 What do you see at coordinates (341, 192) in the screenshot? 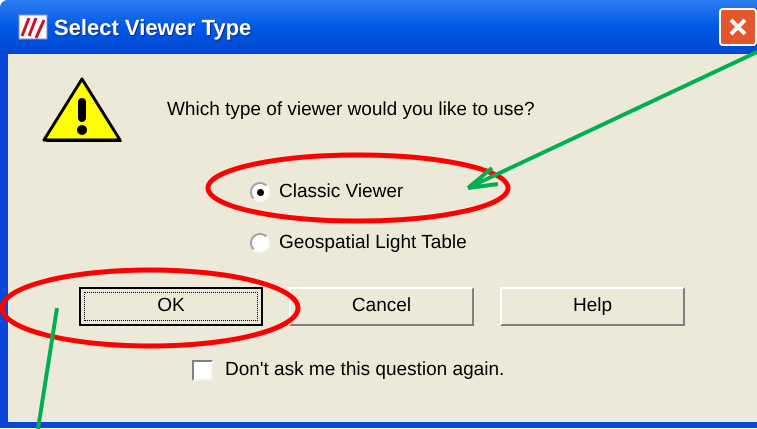
I see `radio-label: Classic Viewer` at bounding box center [341, 192].